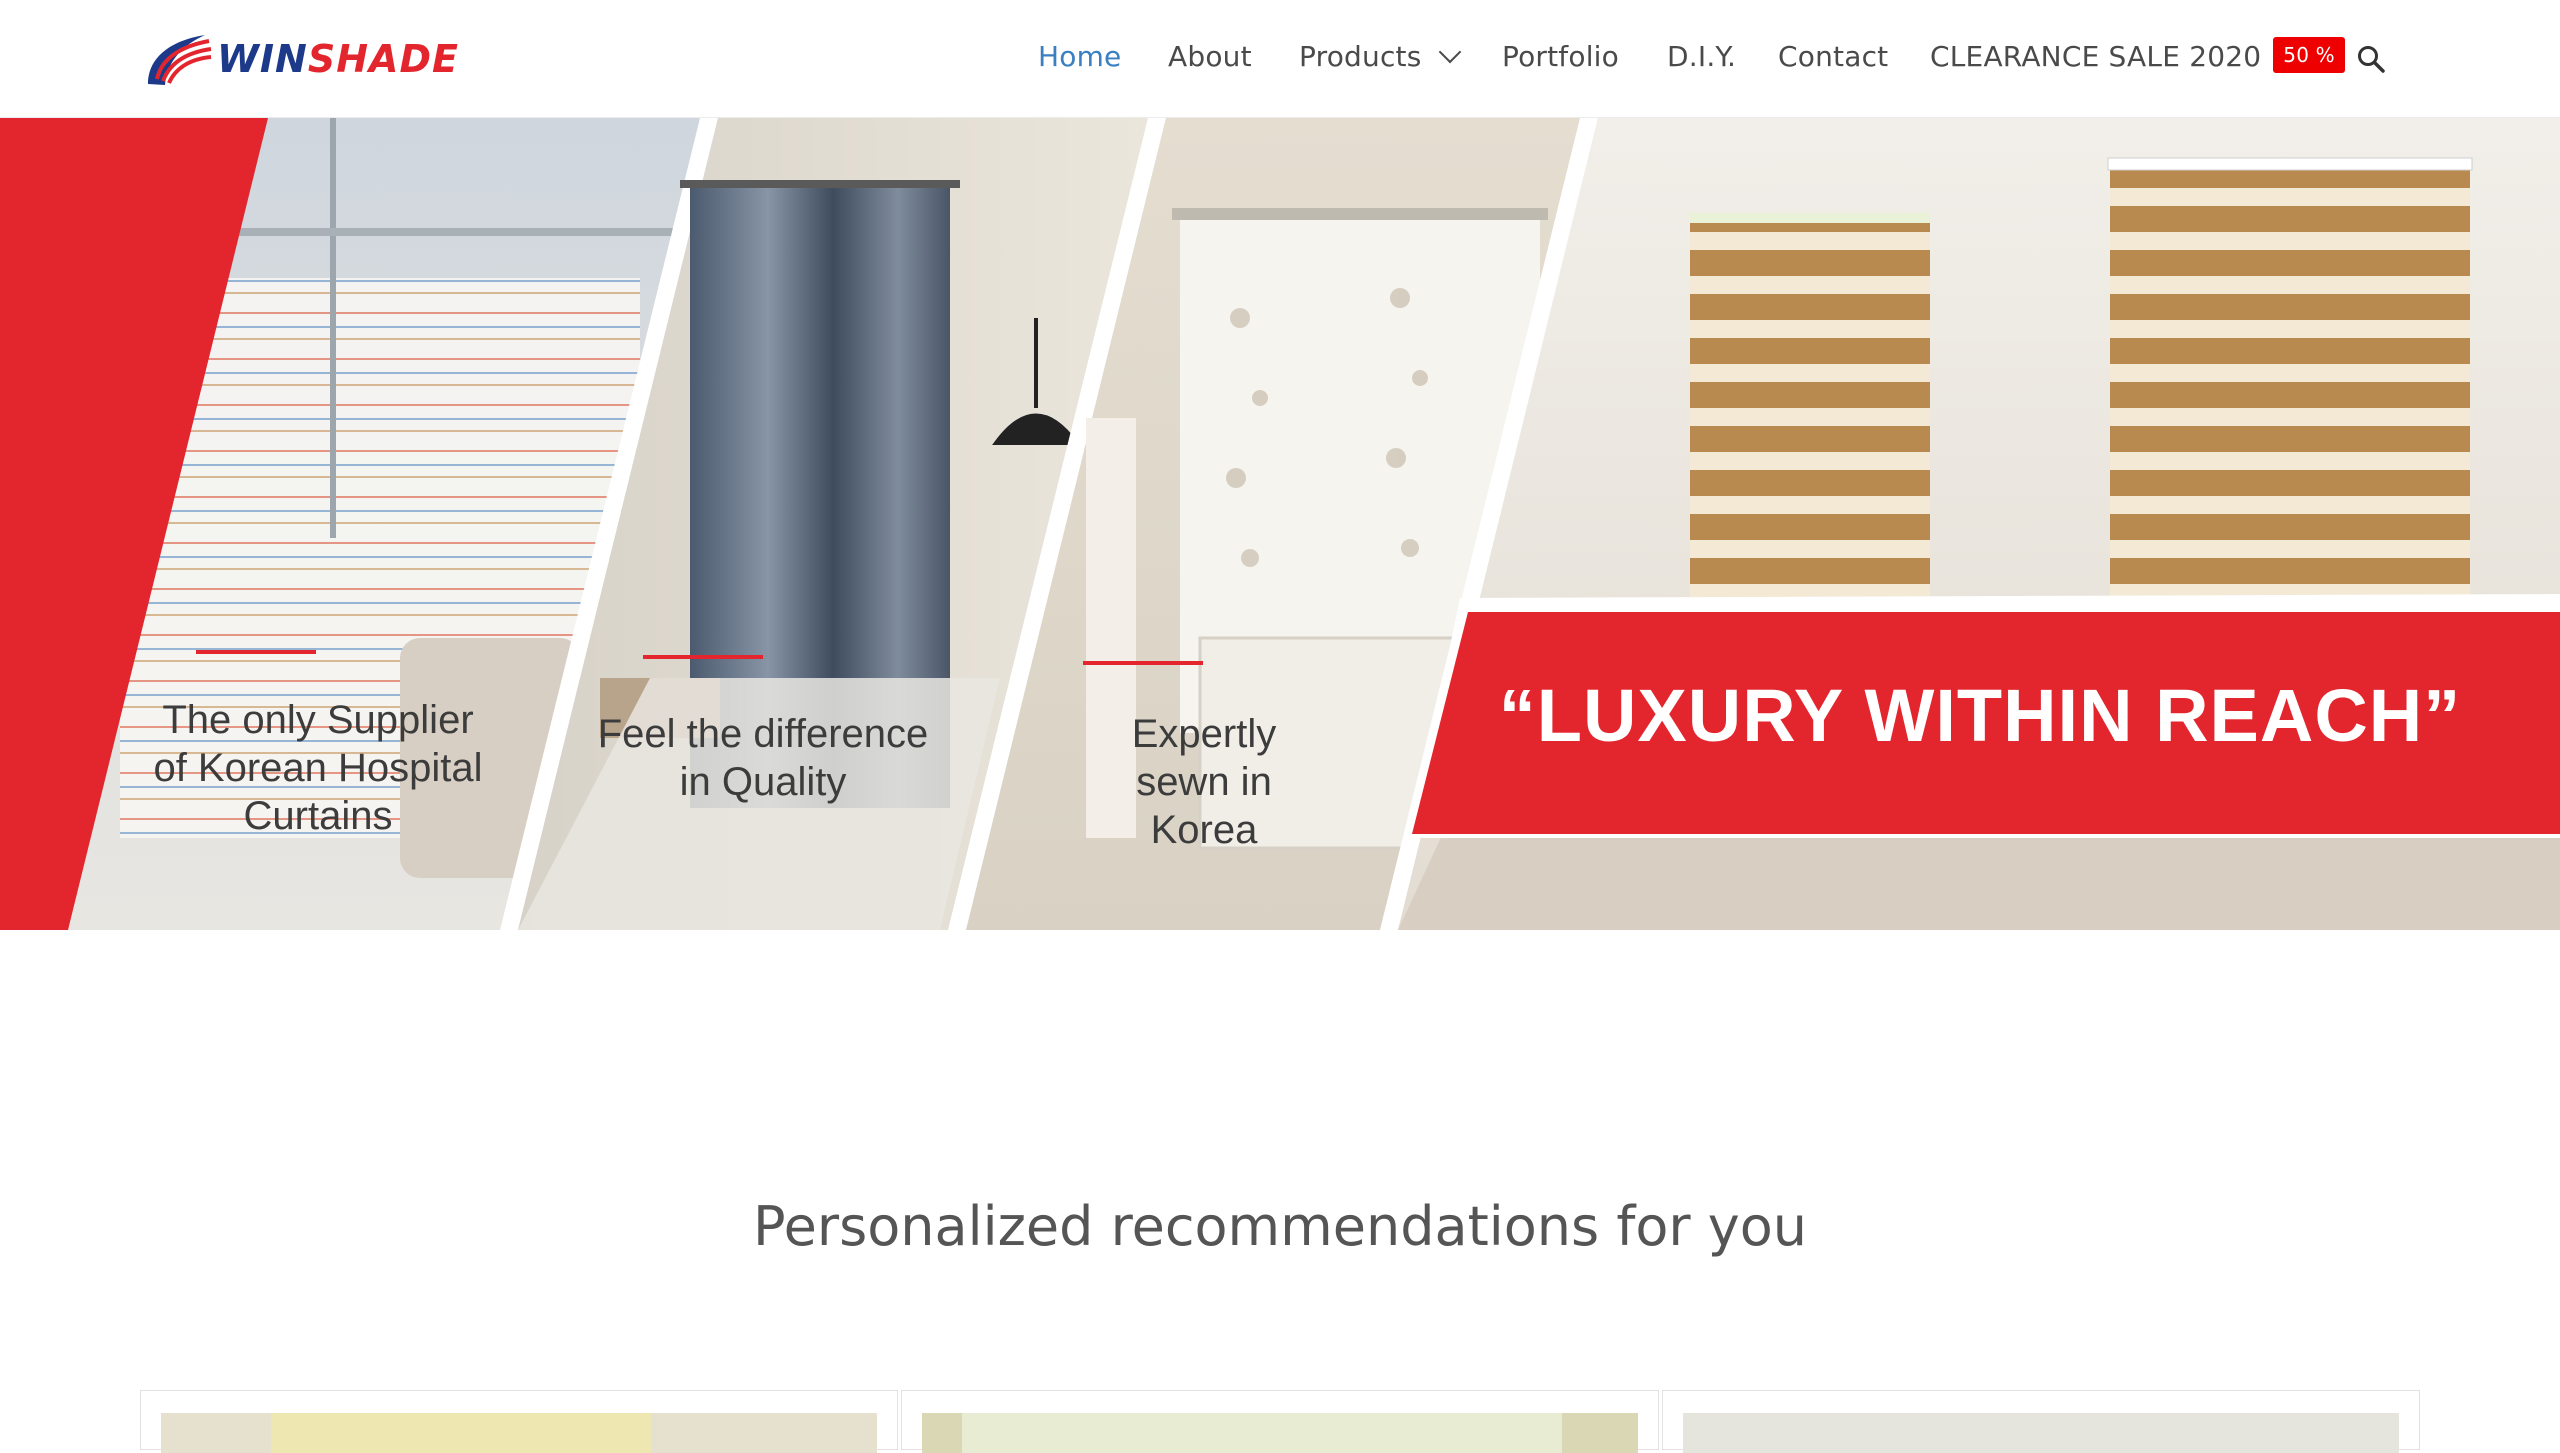 This screenshot has width=2560, height=1453. Describe the element at coordinates (180, 60) in the screenshot. I see `logo-mark-icon` at that location.